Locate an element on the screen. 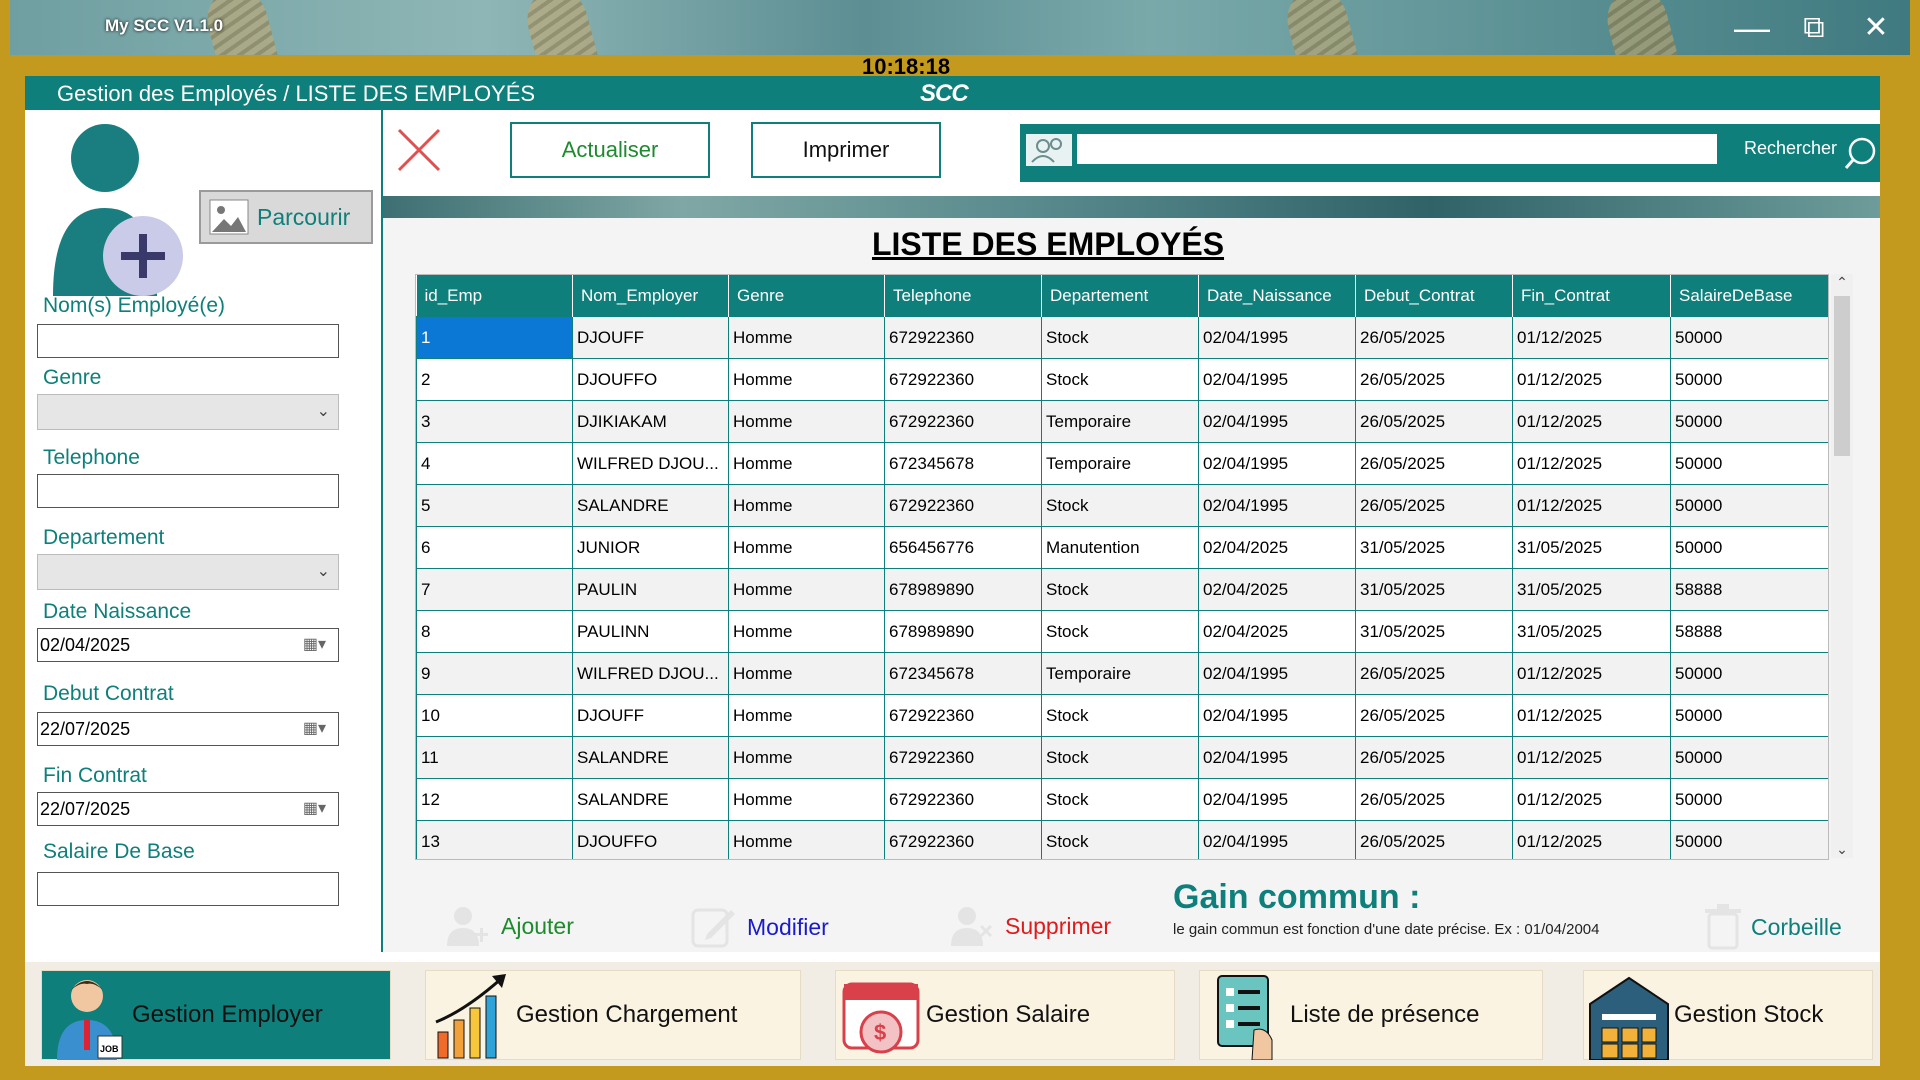 The image size is (1920, 1080). table-cell: DJOUFF is located at coordinates (650, 337).